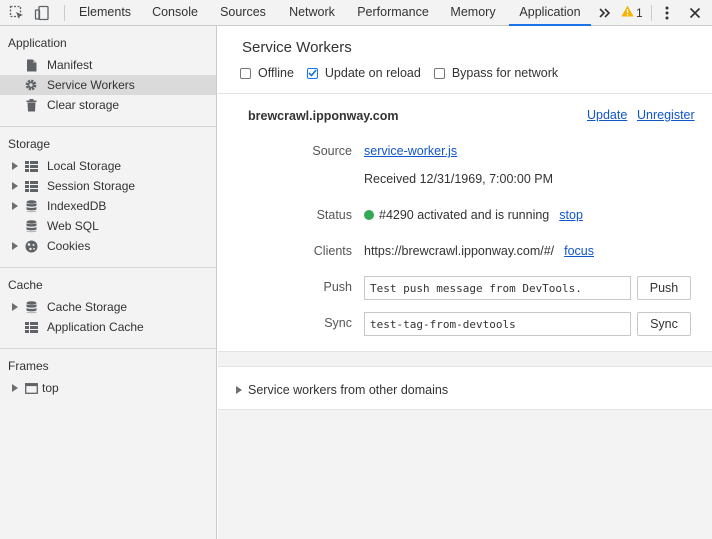  What do you see at coordinates (105, 13) in the screenshot?
I see `tab-elements: Elements` at bounding box center [105, 13].